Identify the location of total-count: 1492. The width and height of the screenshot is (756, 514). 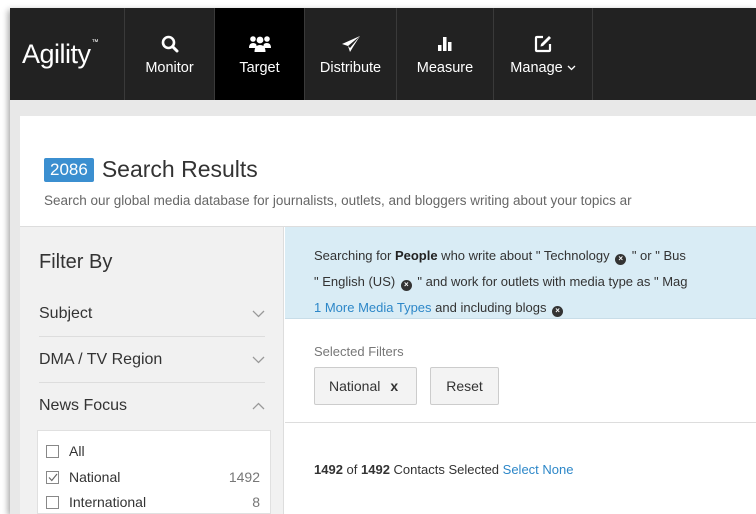
(375, 469).